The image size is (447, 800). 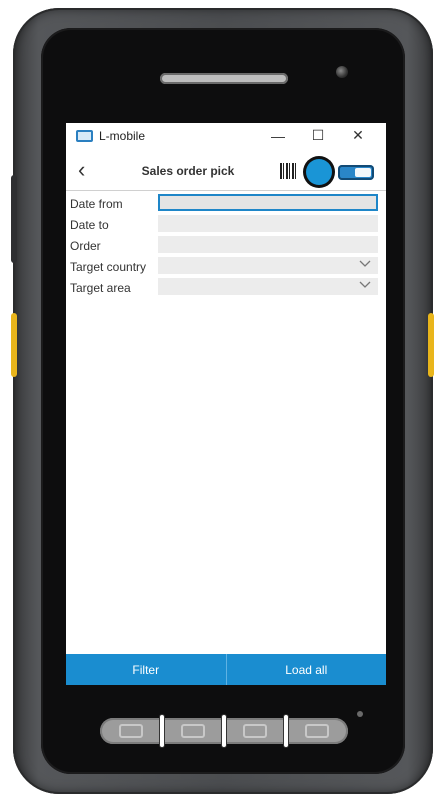 What do you see at coordinates (14, 345) in the screenshot?
I see `scan-trigger-left` at bounding box center [14, 345].